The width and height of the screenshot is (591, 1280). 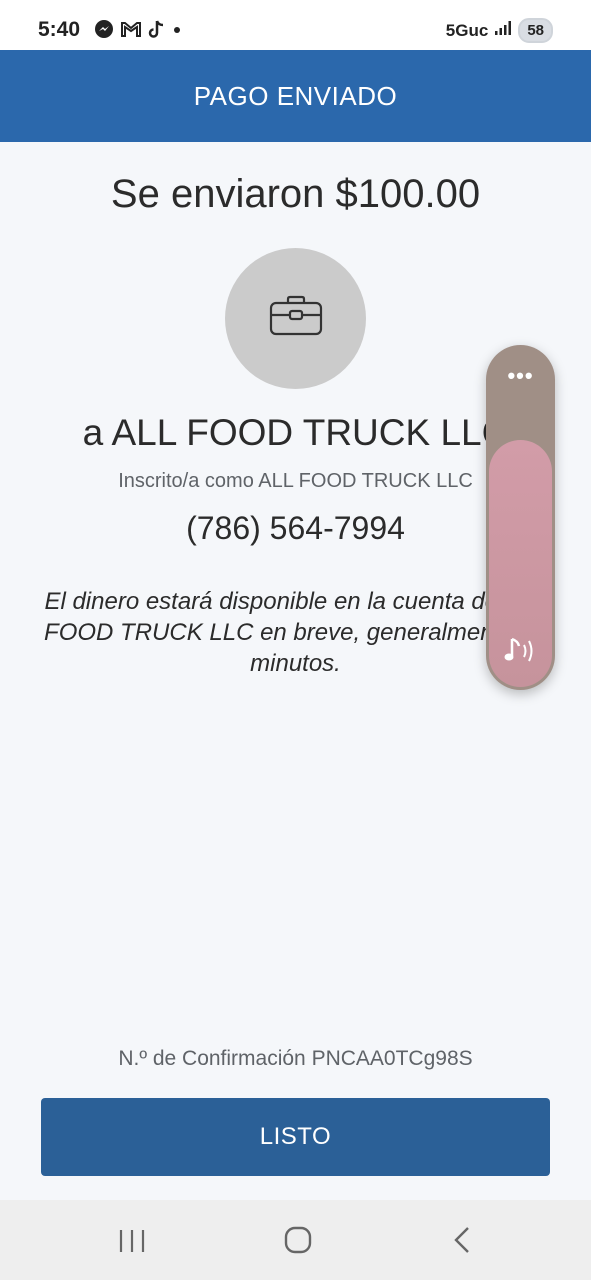 What do you see at coordinates (295, 1058) in the screenshot?
I see `confirmation-number: N.º de Confirmación PNCAA0TCg98S` at bounding box center [295, 1058].